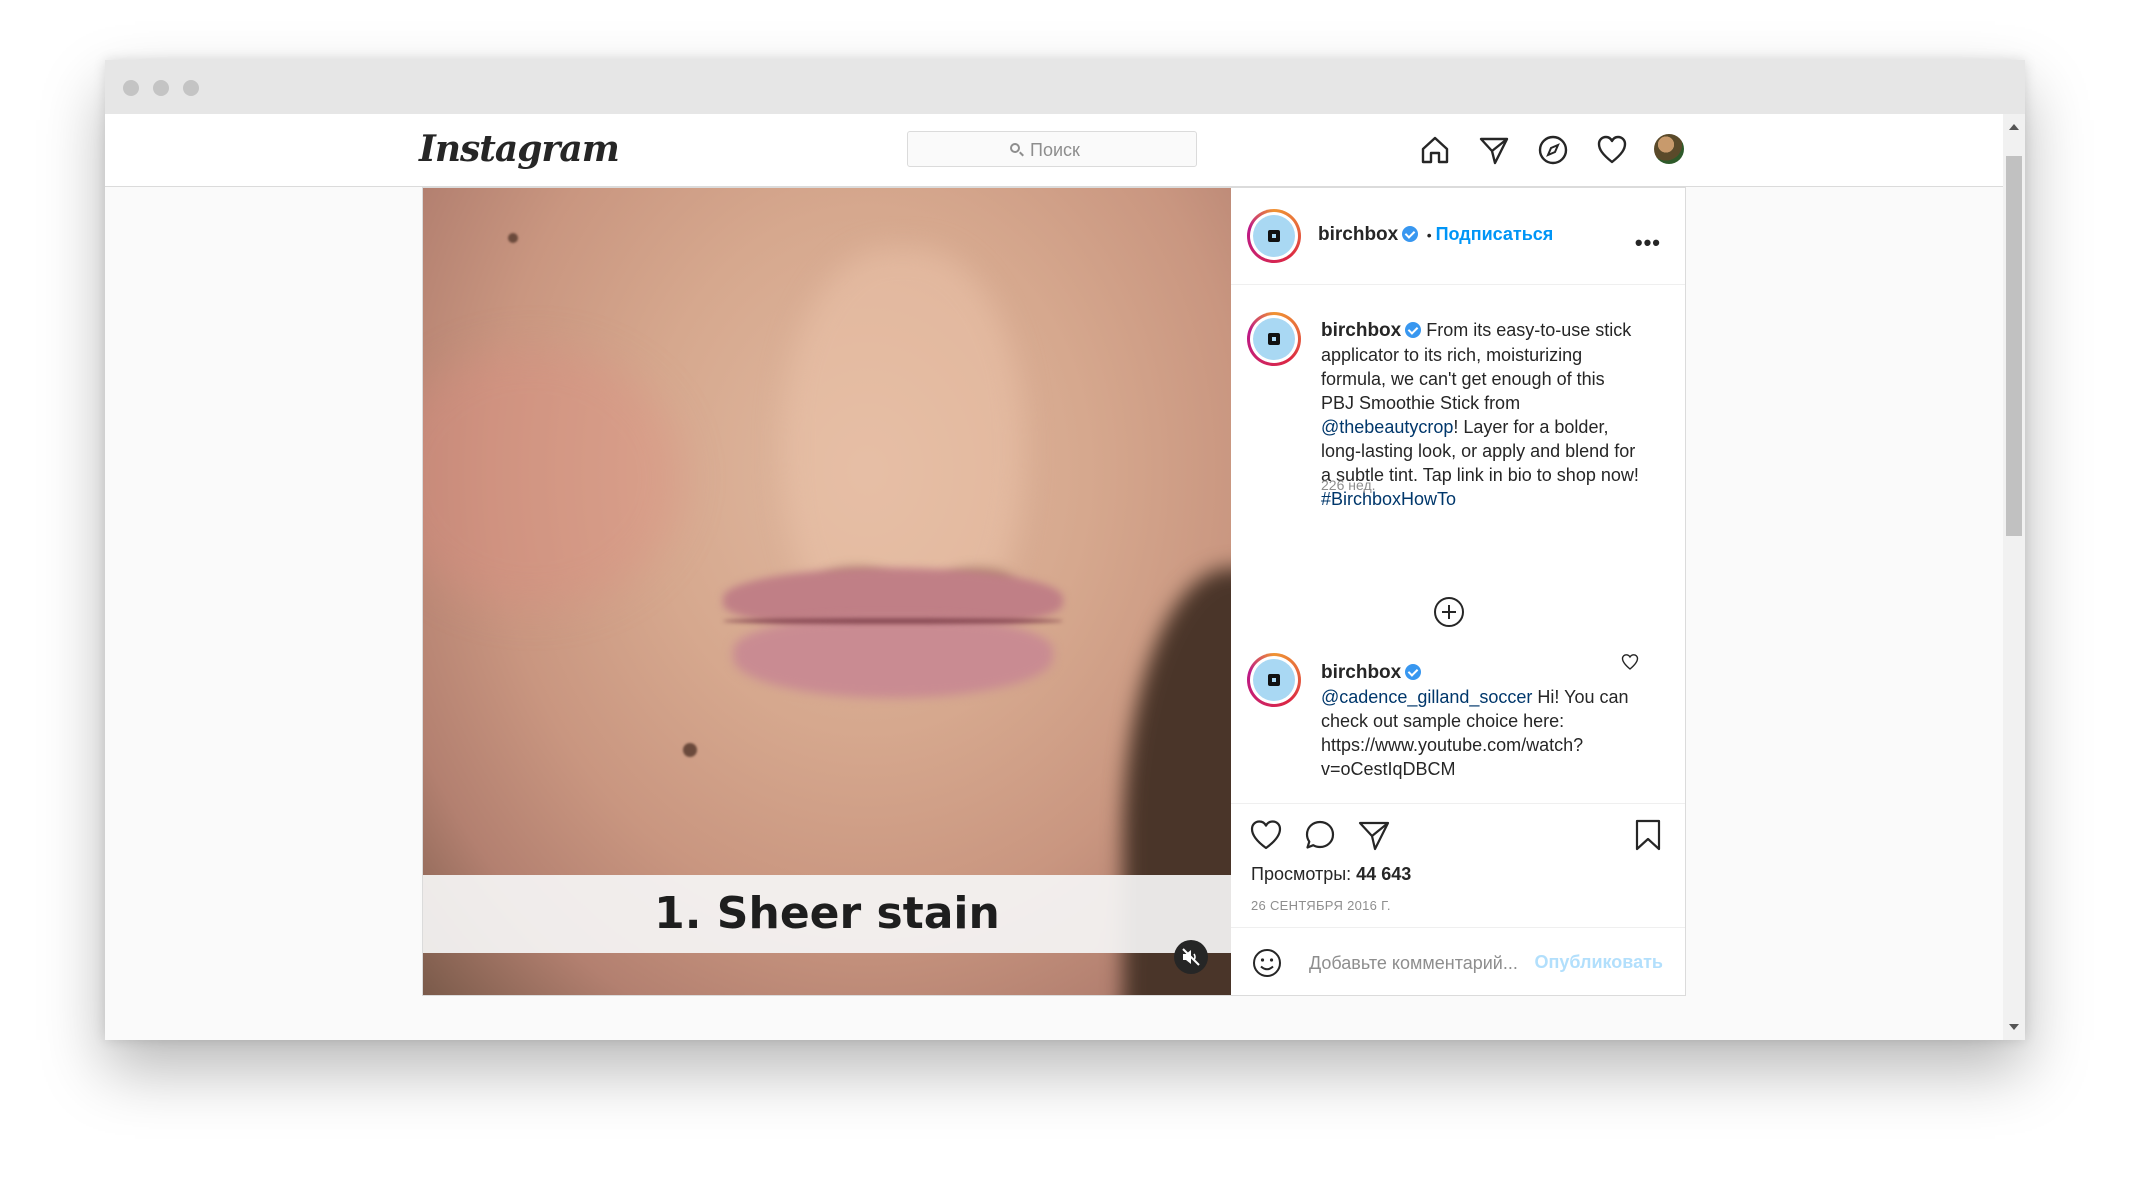 This screenshot has height=1188, width=2130. I want to click on post-header: birchbox • Подписаться •••, so click(1458, 236).